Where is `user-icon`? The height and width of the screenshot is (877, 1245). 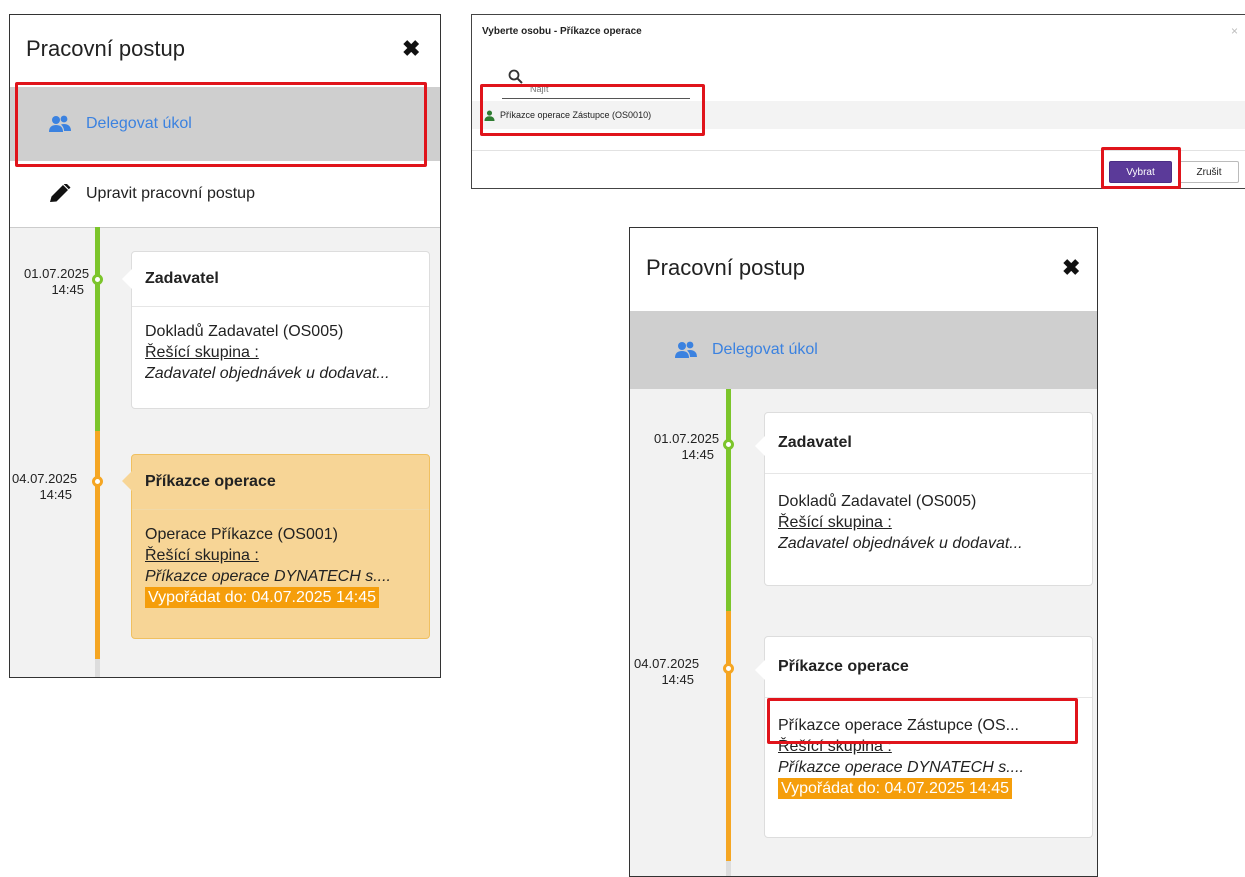 user-icon is located at coordinates (489, 115).